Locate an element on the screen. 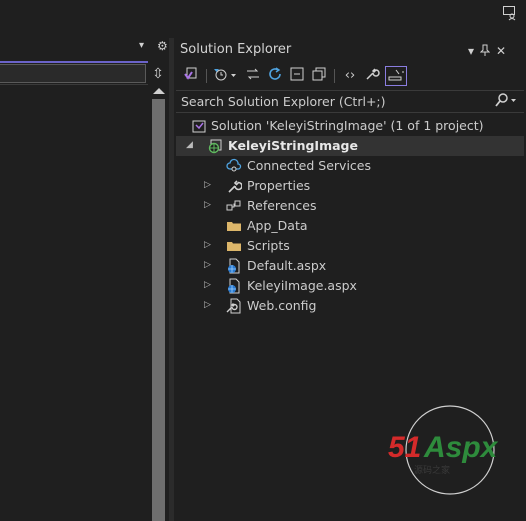 The image size is (526, 521). preview-selected-items-icon is located at coordinates (396, 76).